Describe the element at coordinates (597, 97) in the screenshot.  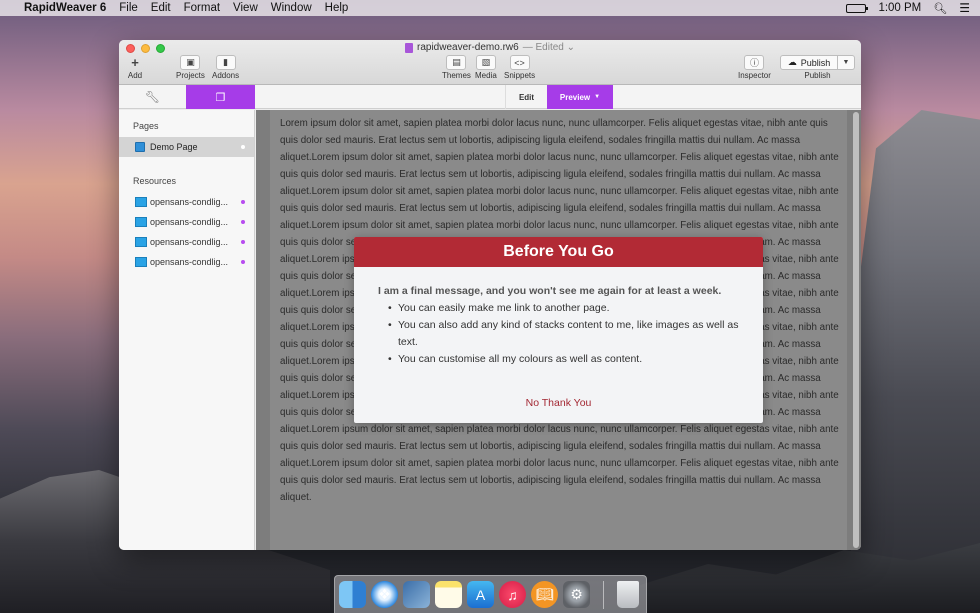
I see `chevron-down-icon: ▼` at that location.